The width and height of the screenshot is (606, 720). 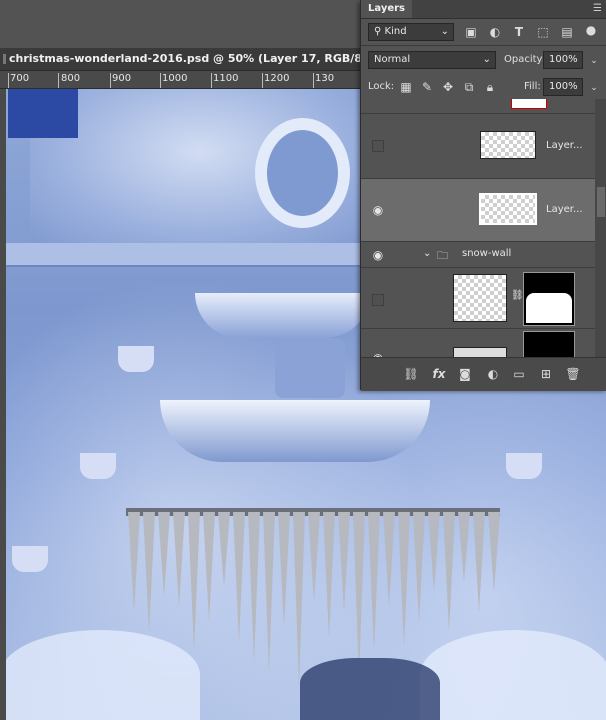 What do you see at coordinates (483, 9) in the screenshot?
I see `panel-tab-bar: Layers ☰` at bounding box center [483, 9].